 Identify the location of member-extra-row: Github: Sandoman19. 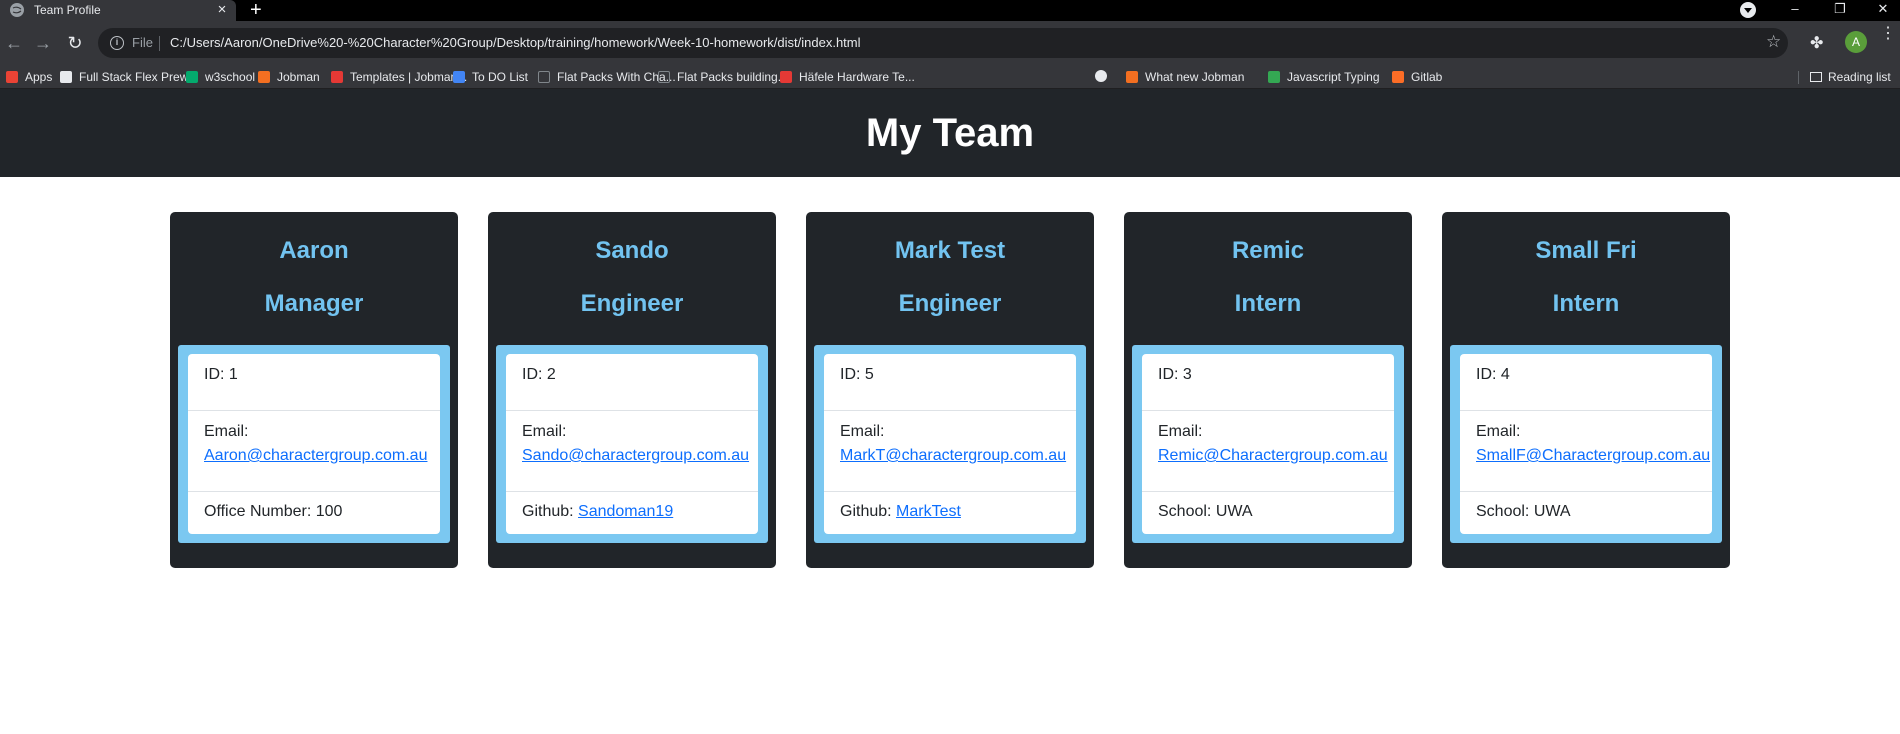
(632, 507).